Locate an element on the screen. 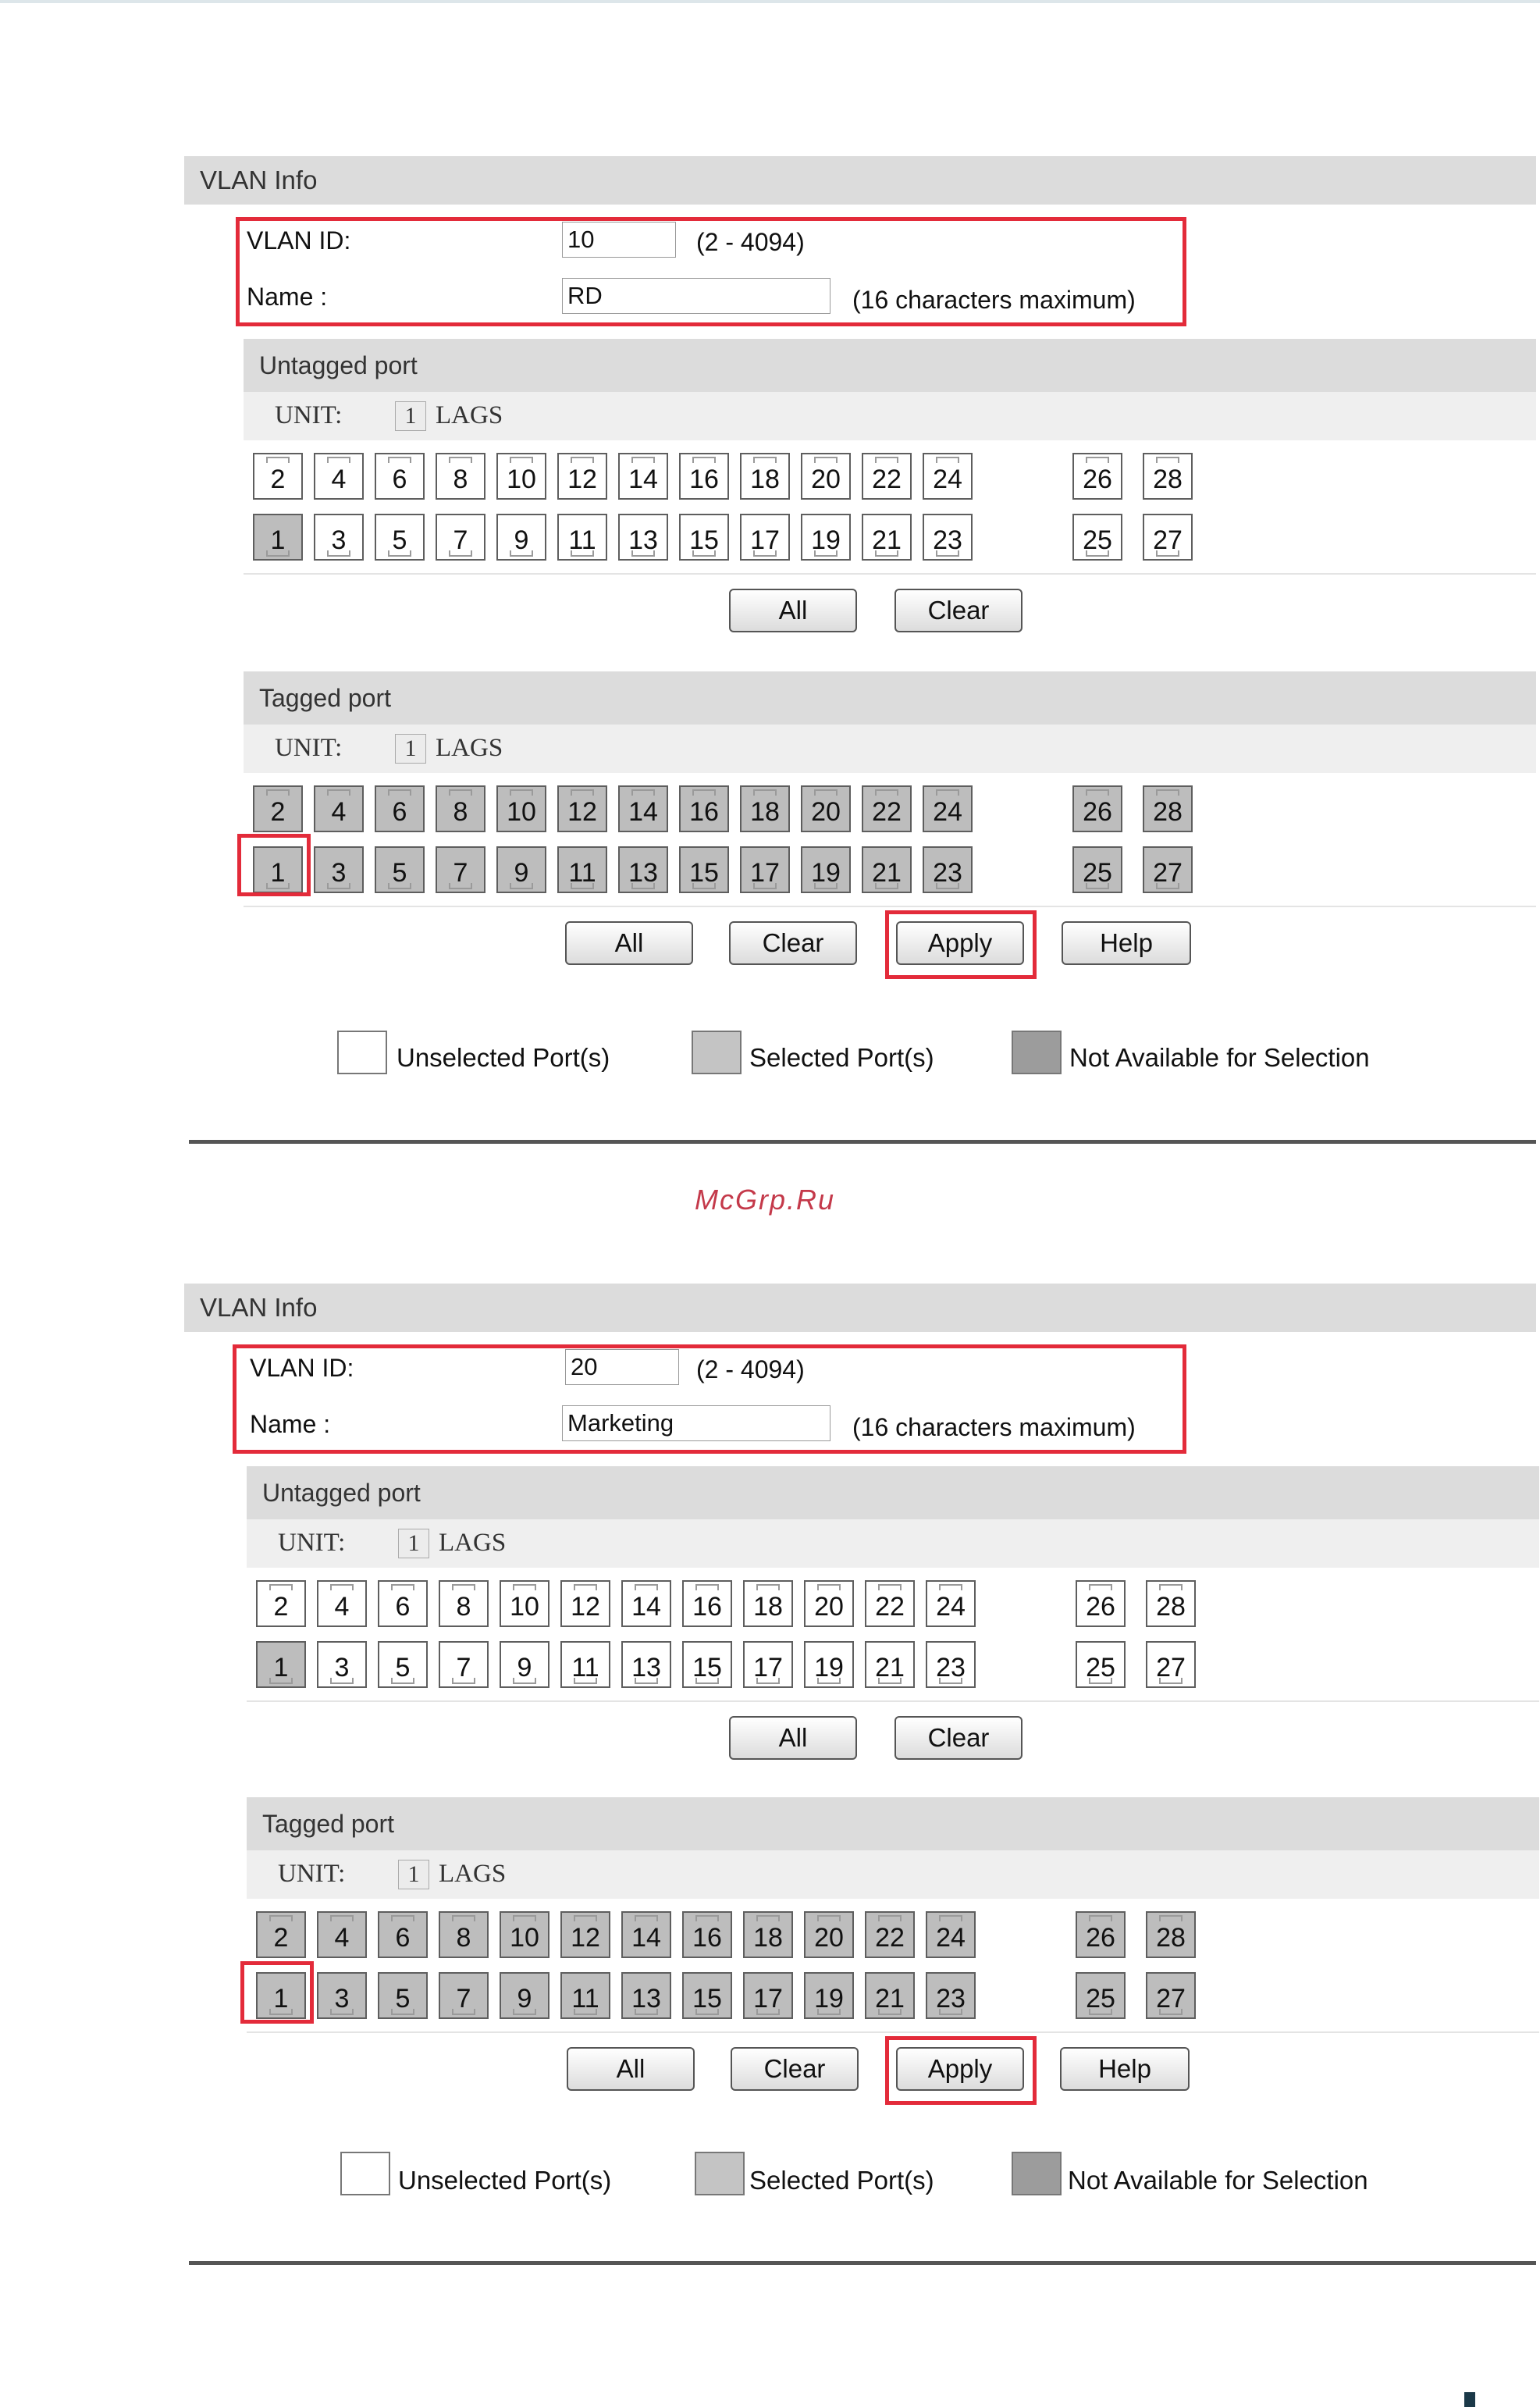 The width and height of the screenshot is (1540, 2407). untagged-all-button: All is located at coordinates (793, 1738).